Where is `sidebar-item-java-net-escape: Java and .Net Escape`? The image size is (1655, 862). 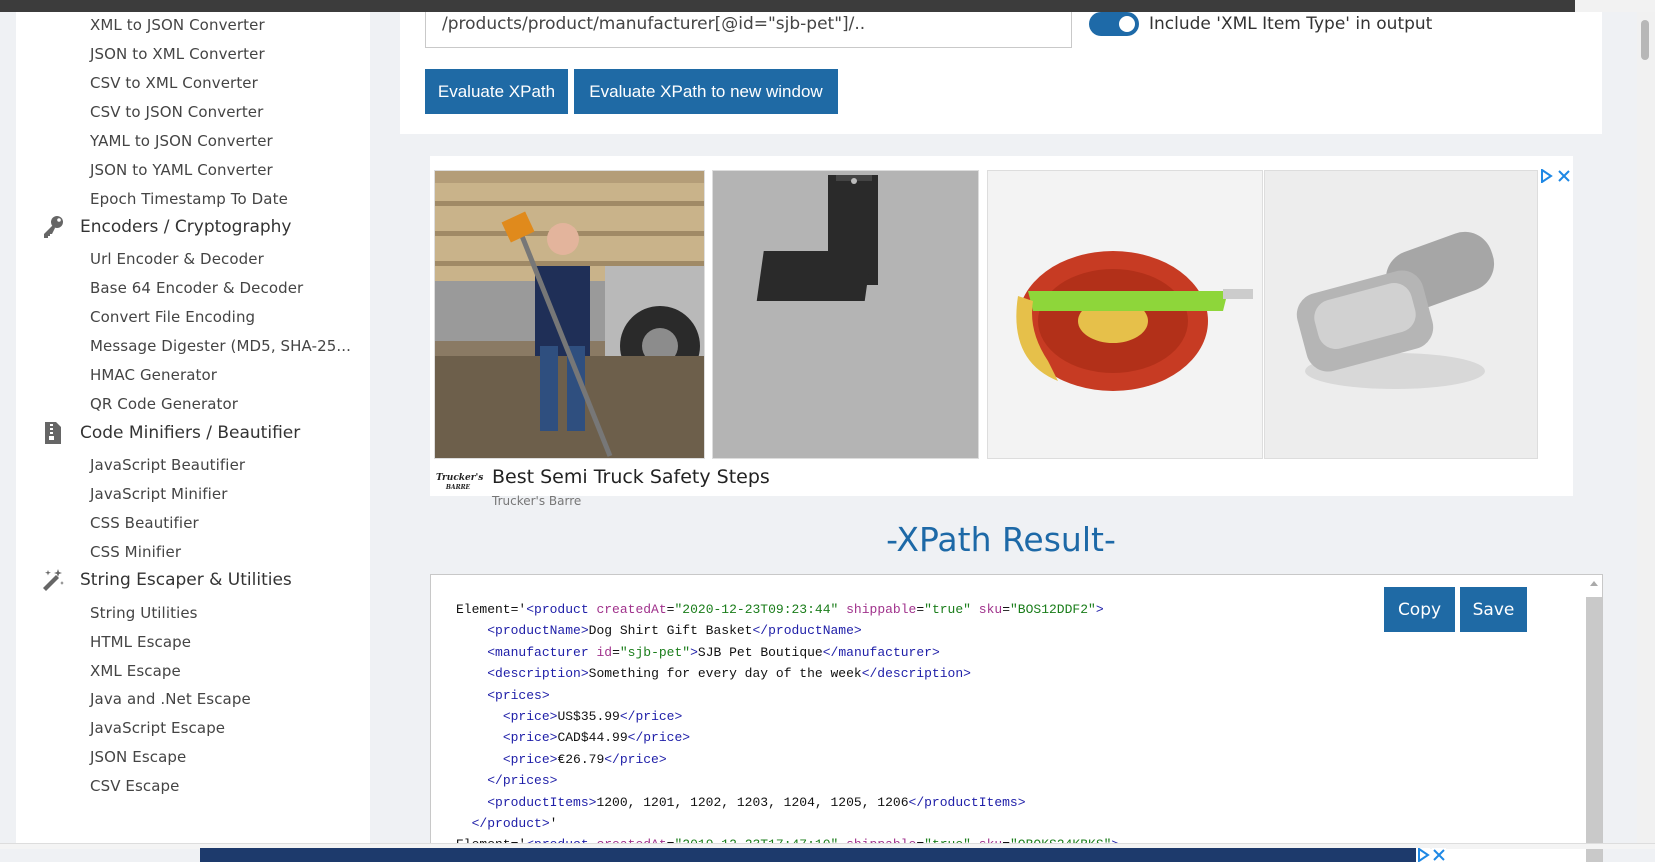 sidebar-item-java-net-escape: Java and .Net Escape is located at coordinates (170, 699).